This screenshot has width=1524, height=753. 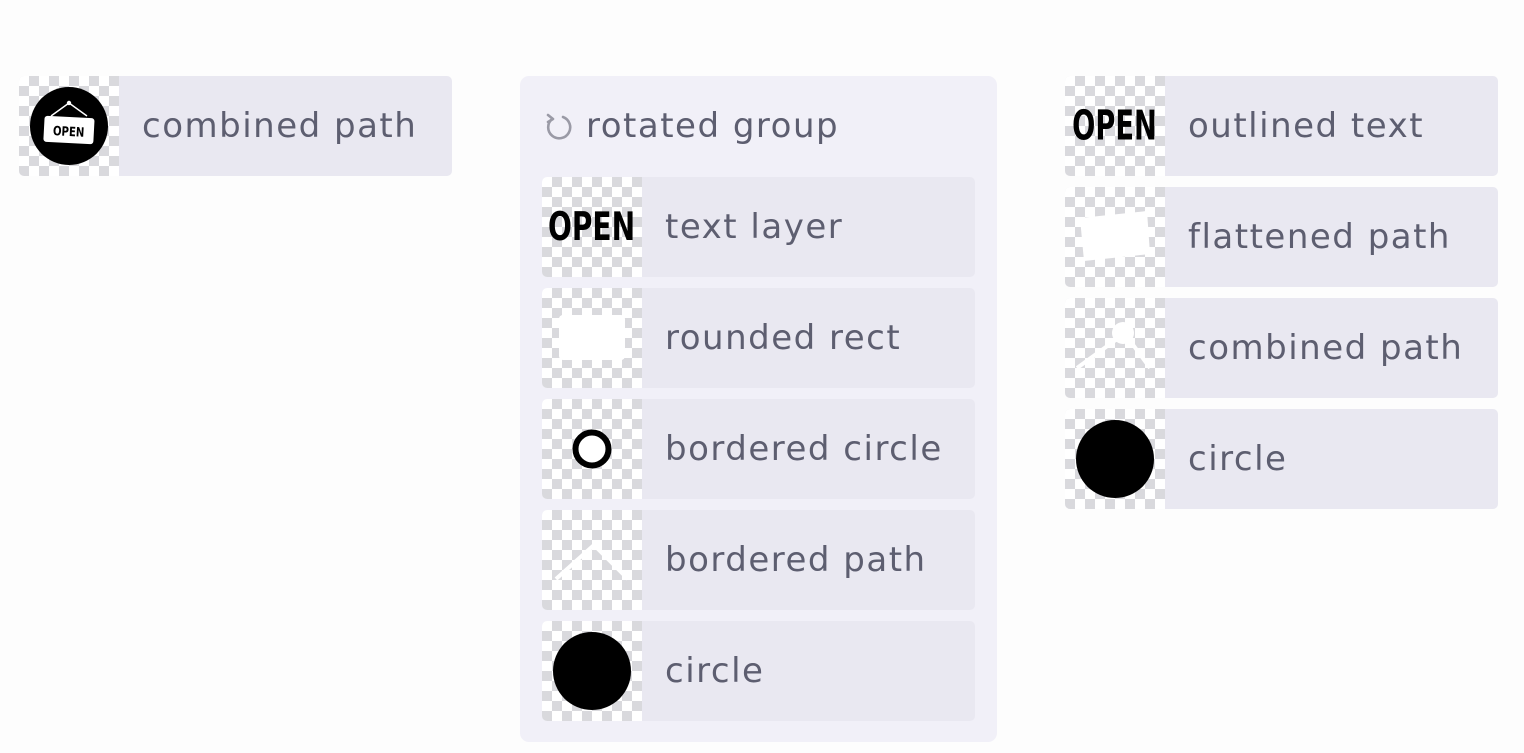 I want to click on text-open-icon: OPEN, so click(x=592, y=227).